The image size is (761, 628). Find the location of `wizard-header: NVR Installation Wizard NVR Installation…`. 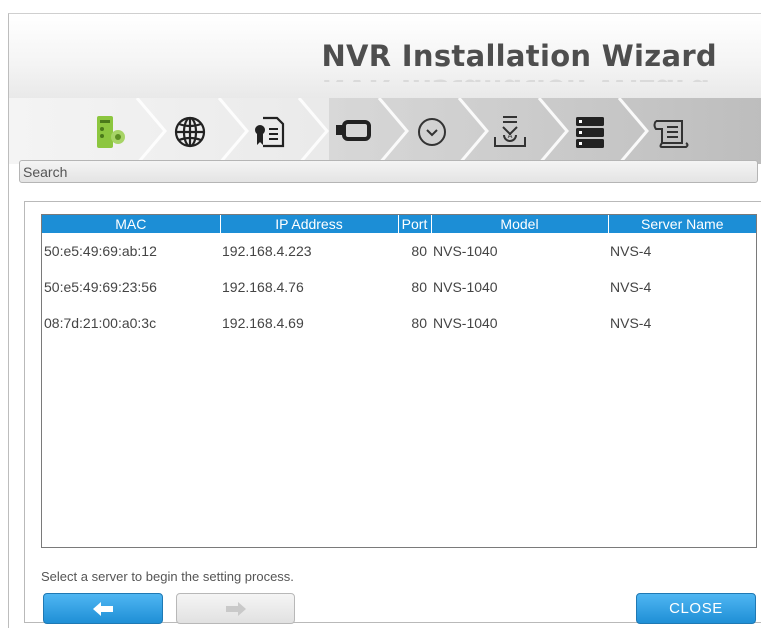

wizard-header: NVR Installation Wizard NVR Installation… is located at coordinates (385, 56).